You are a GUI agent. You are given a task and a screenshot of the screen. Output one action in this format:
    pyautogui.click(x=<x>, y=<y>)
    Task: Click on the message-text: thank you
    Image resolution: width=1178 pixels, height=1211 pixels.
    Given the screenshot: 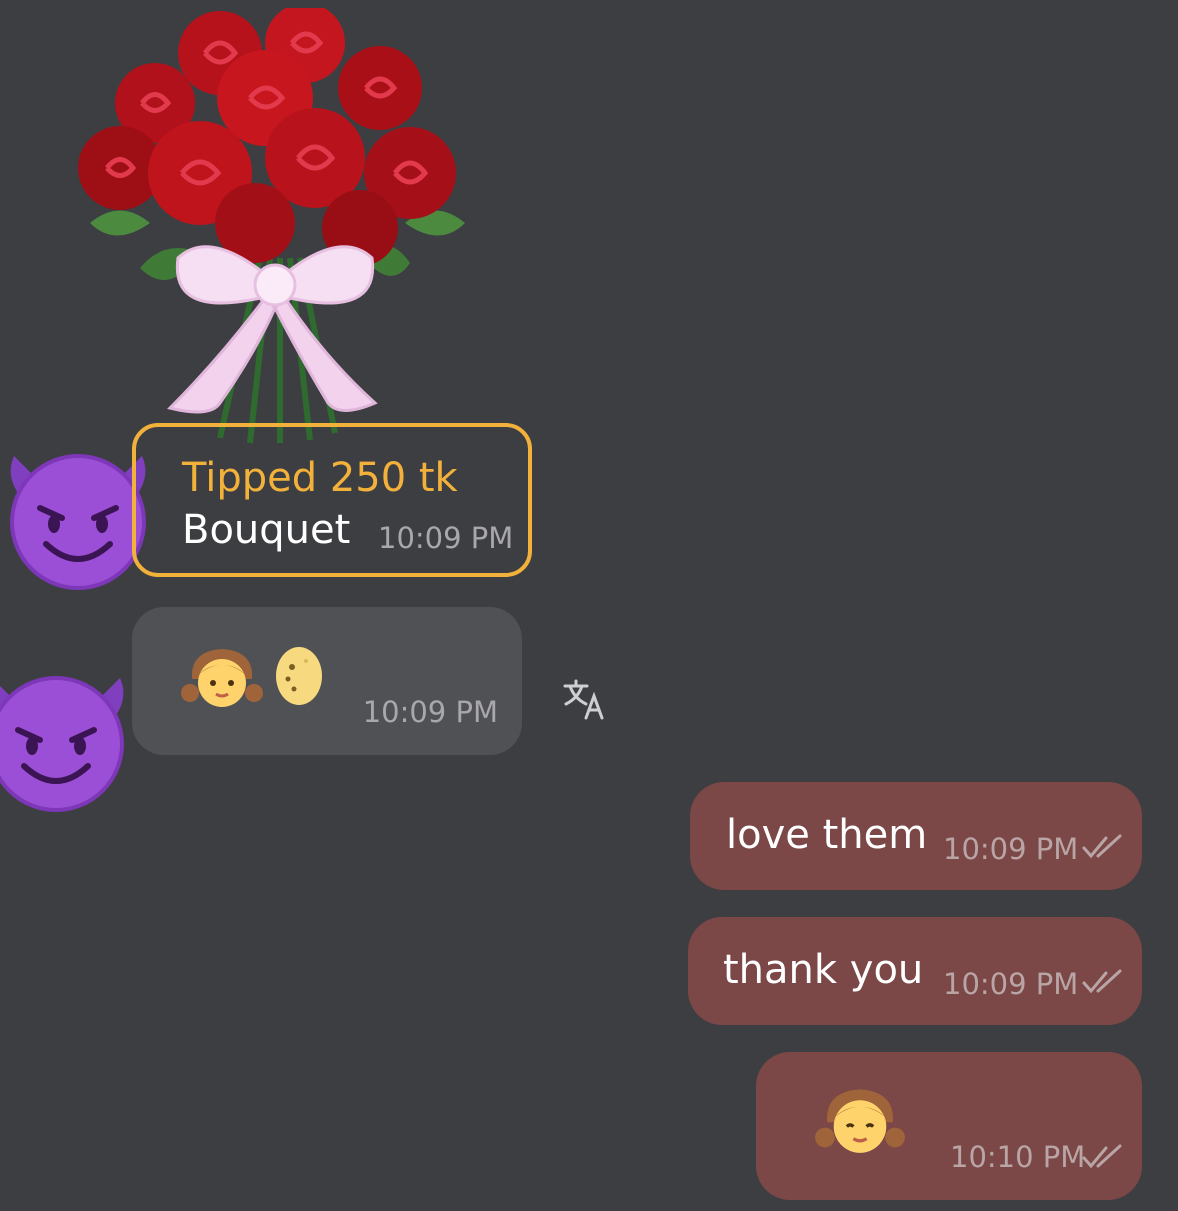 What is the action you would take?
    pyautogui.click(x=823, y=970)
    